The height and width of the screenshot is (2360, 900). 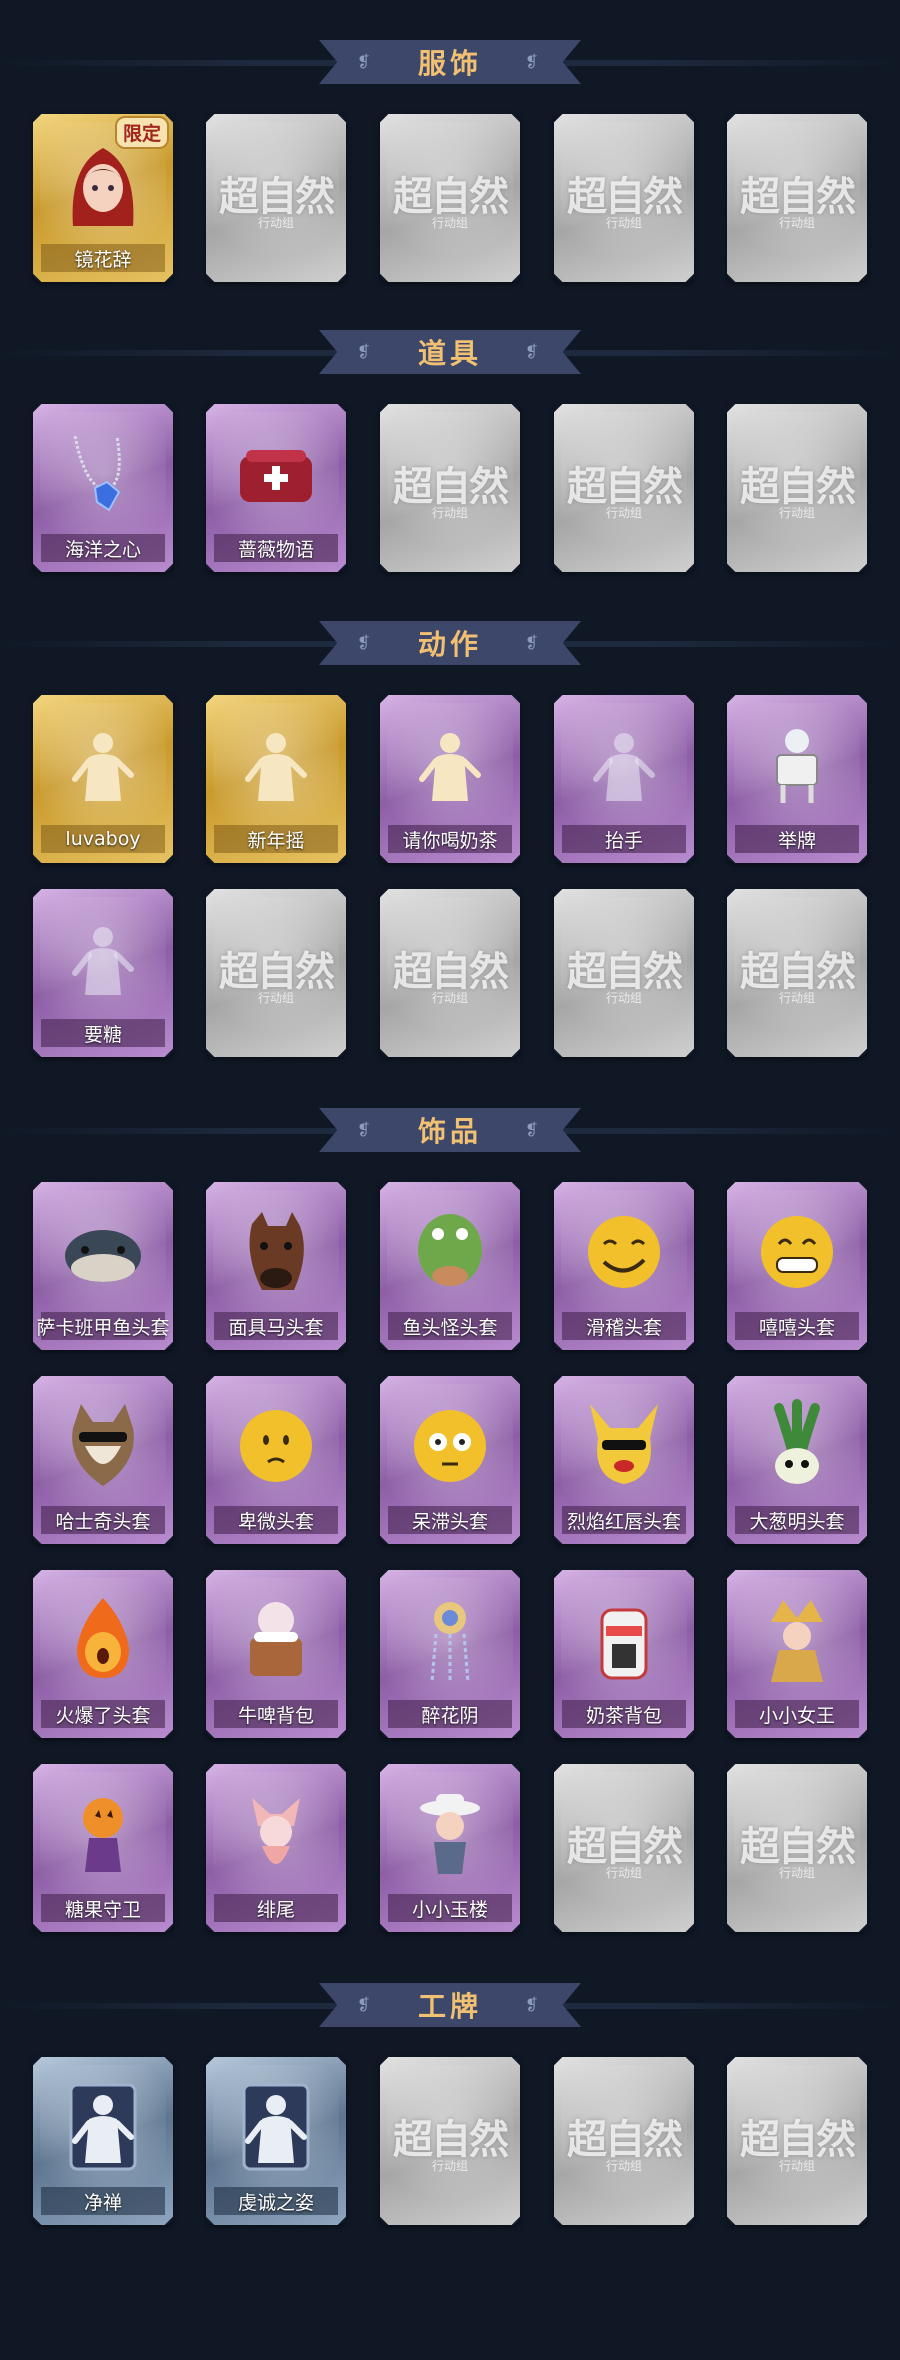 What do you see at coordinates (450, 765) in the screenshot?
I see `pose-silhouette-icon` at bounding box center [450, 765].